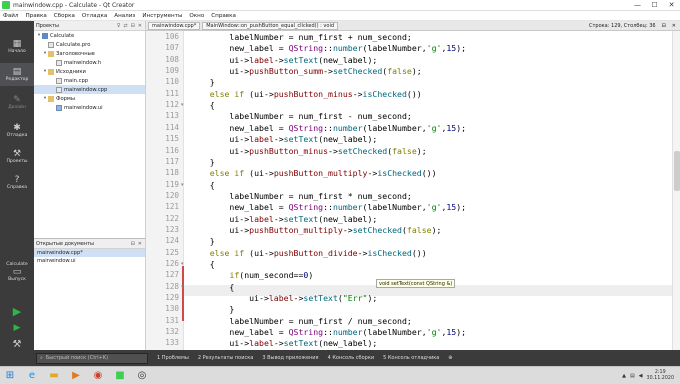 The width and height of the screenshot is (680, 384). Describe the element at coordinates (92, 358) in the screenshot. I see `locator-input: ⌕ Быстрый поиск (Ctrl+K)` at that location.